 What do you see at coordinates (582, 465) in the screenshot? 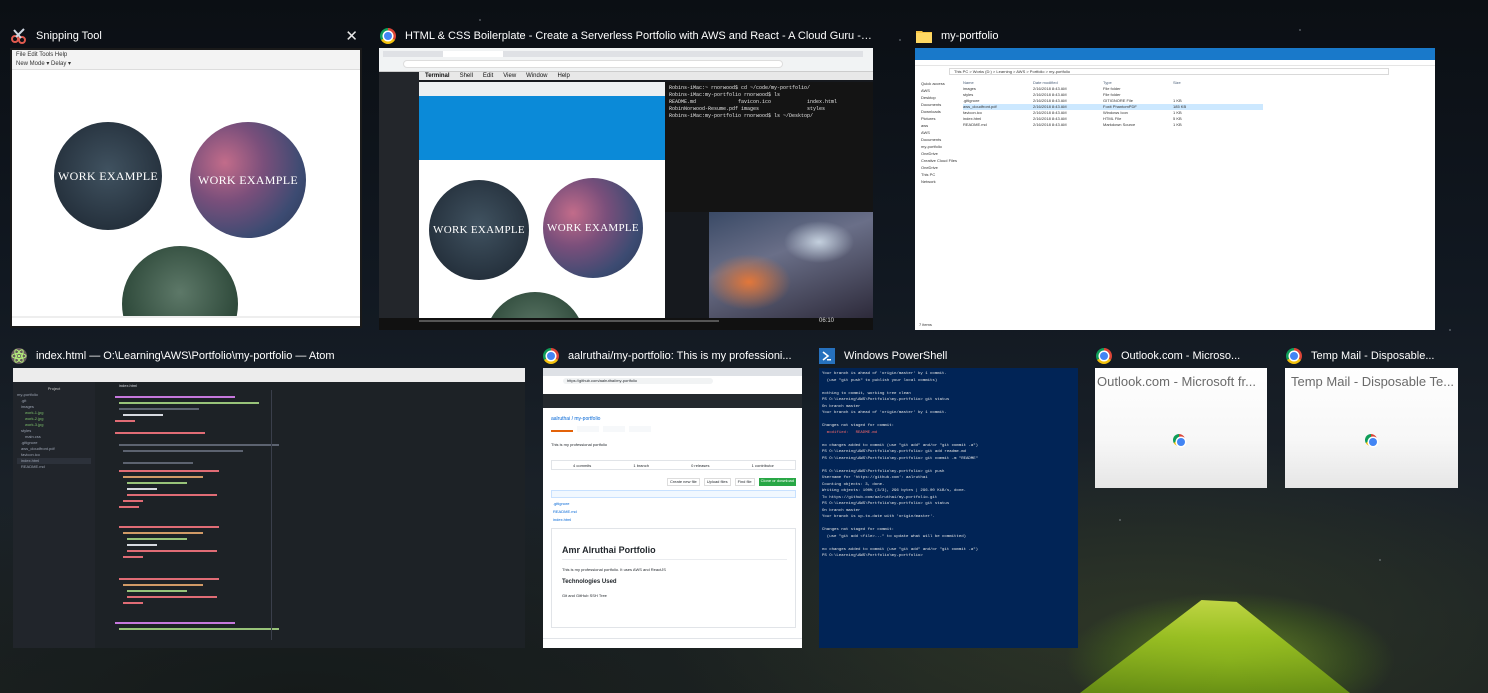
I see `stat-commits: 4 commits` at bounding box center [582, 465].